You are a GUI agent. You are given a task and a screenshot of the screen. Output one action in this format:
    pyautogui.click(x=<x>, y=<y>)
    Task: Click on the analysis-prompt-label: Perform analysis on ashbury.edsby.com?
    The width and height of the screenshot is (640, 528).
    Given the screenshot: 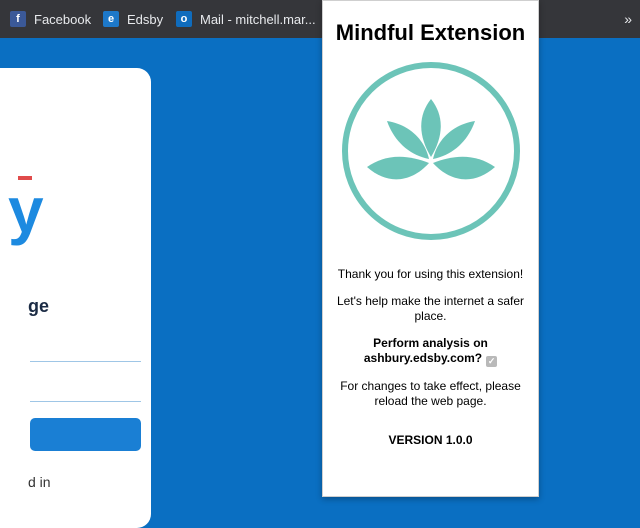 What is the action you would take?
    pyautogui.click(x=425, y=350)
    